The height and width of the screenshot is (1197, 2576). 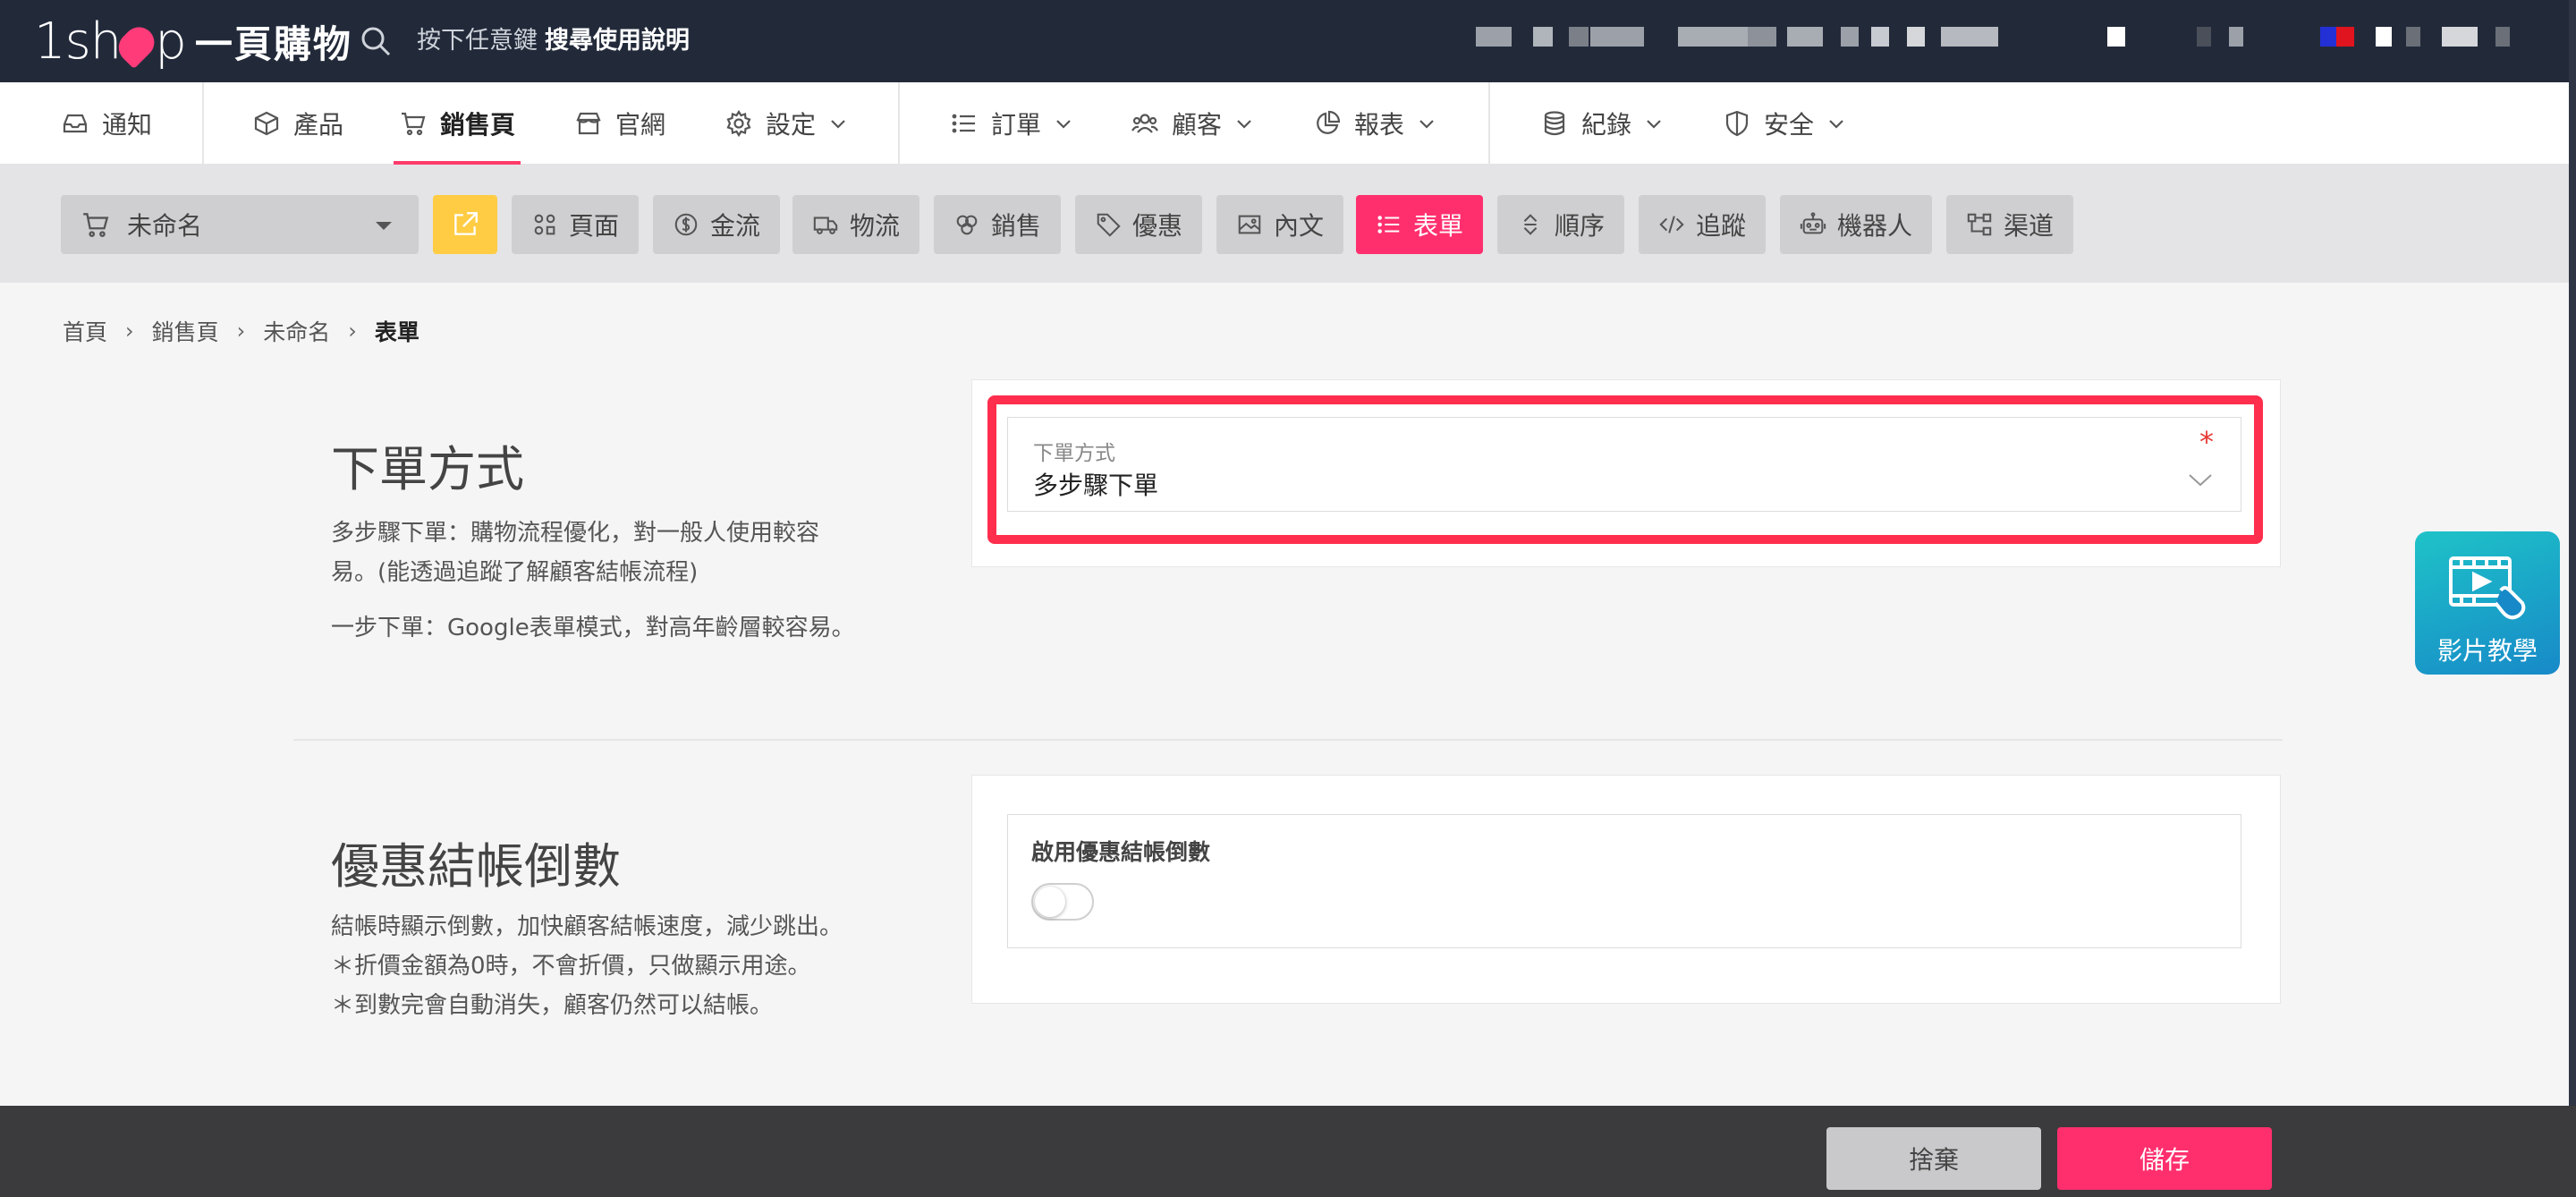 What do you see at coordinates (997, 224) in the screenshot?
I see `tab-sales: 銷售` at bounding box center [997, 224].